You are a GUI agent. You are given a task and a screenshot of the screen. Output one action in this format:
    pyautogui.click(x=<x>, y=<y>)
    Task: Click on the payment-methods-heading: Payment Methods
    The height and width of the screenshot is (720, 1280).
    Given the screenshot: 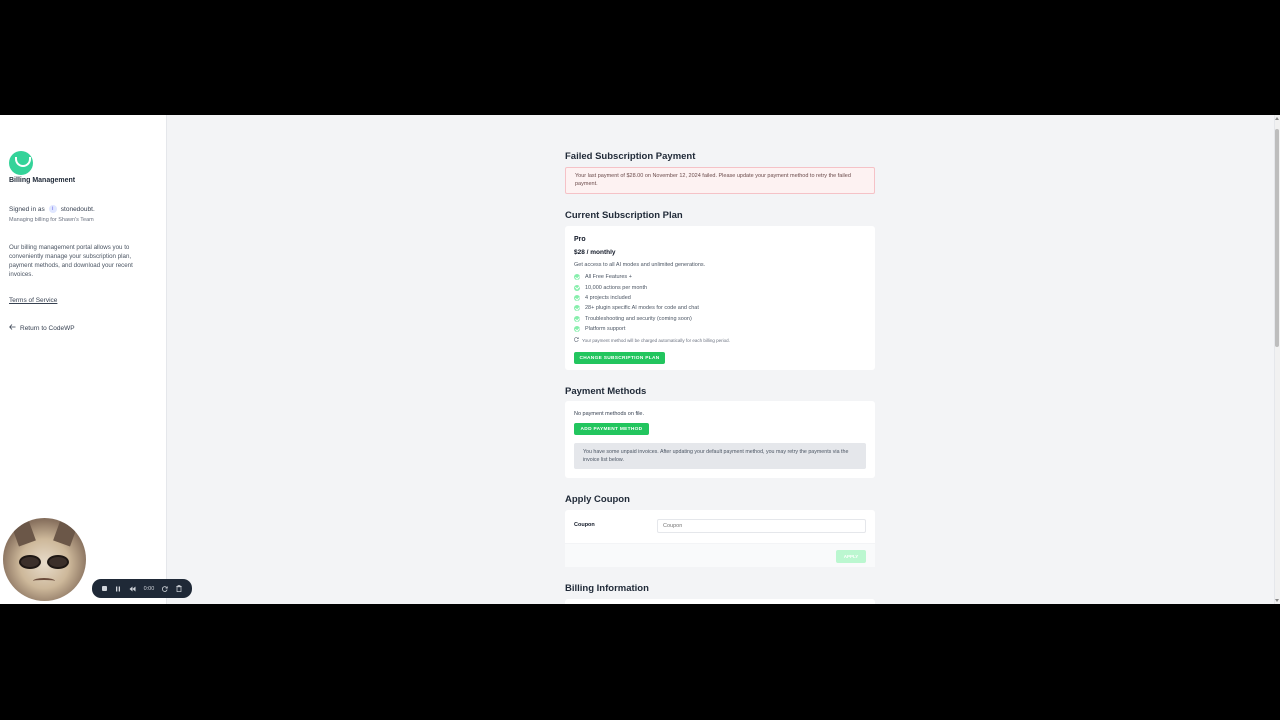 What is the action you would take?
    pyautogui.click(x=606, y=391)
    